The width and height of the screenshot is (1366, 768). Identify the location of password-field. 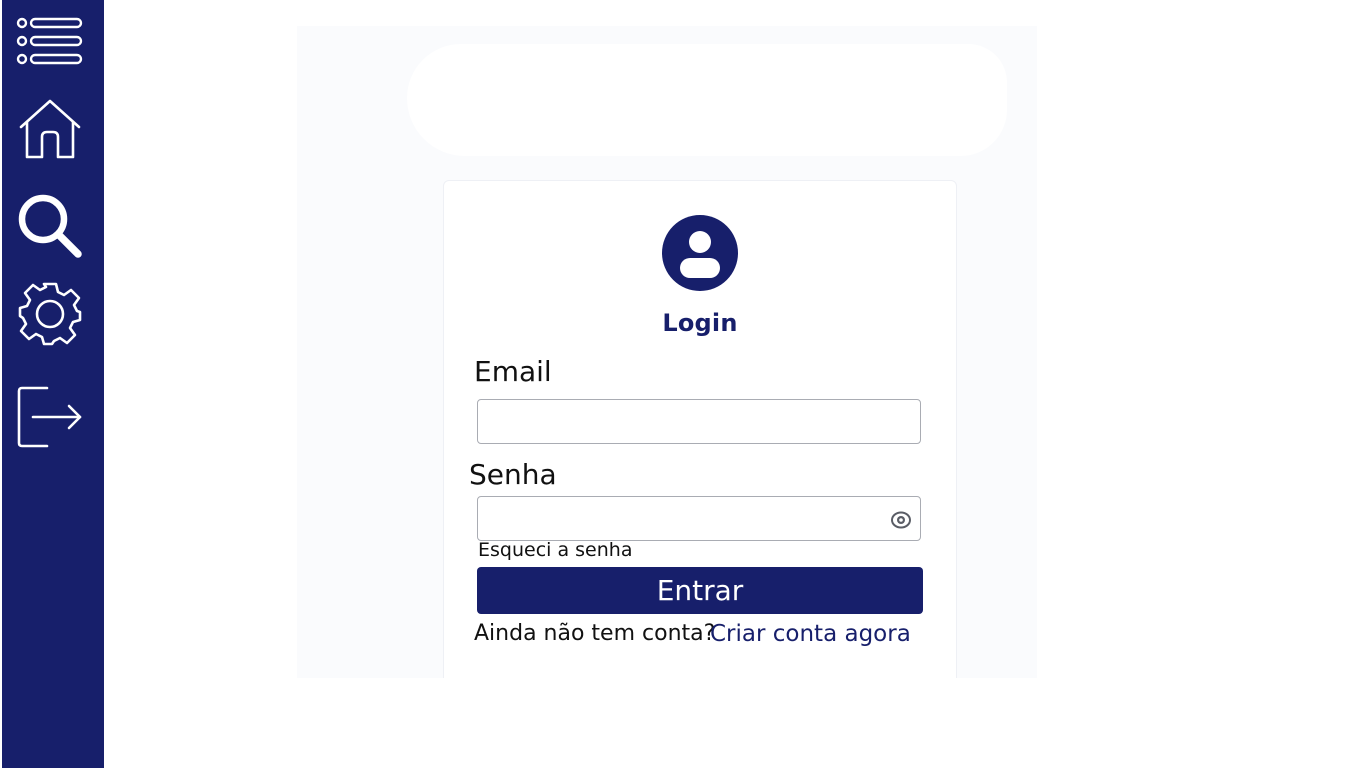
(699, 518).